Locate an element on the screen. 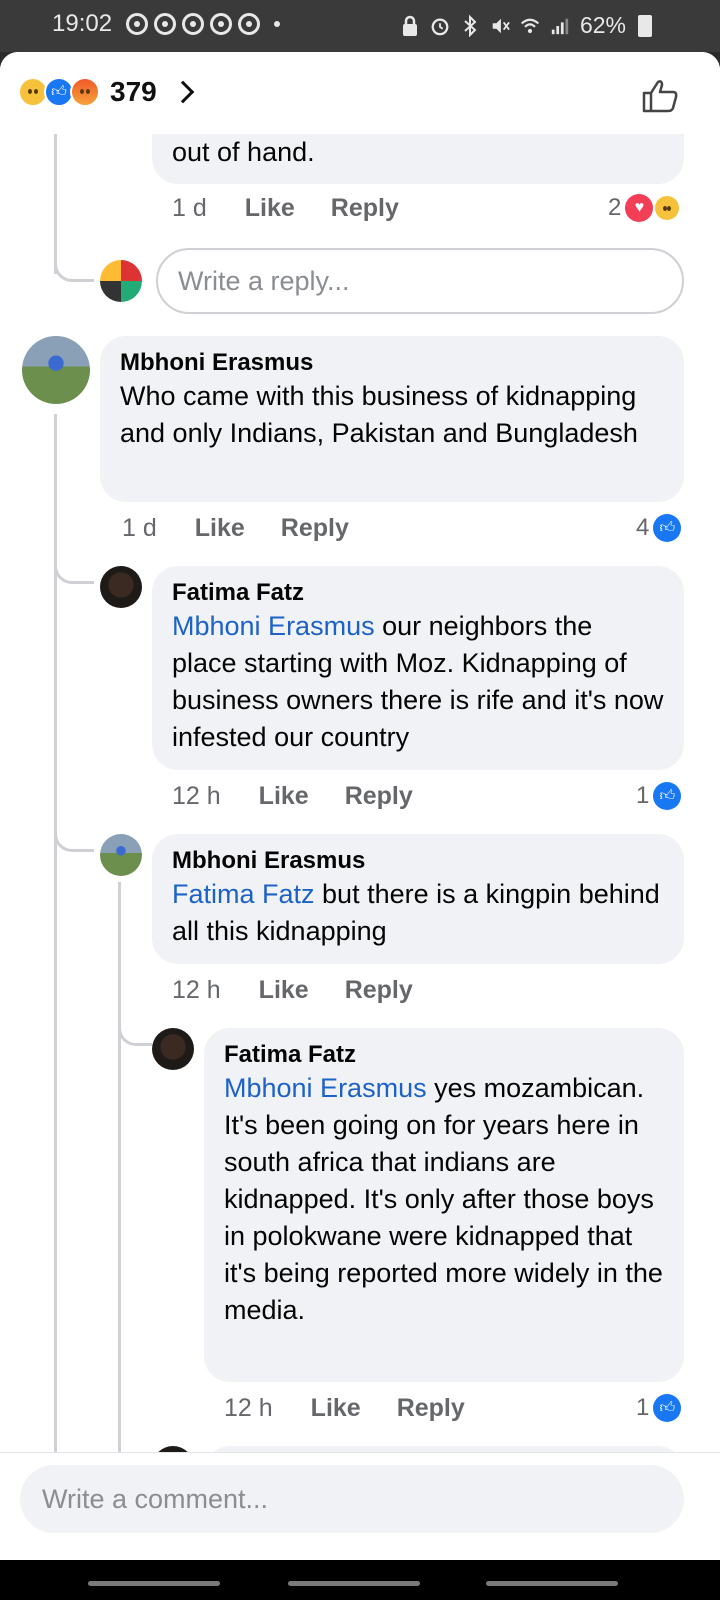 The height and width of the screenshot is (1600, 720). like-button is located at coordinates (660, 96).